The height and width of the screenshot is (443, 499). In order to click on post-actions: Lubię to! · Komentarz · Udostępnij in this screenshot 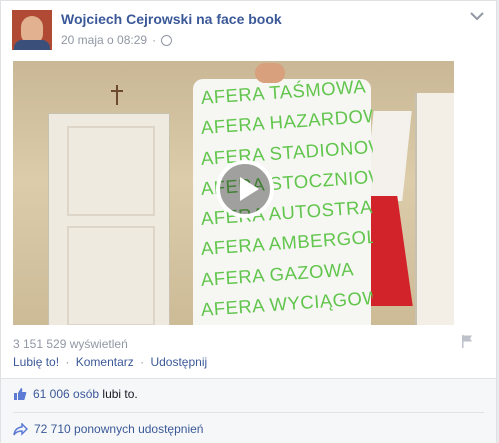, I will do `click(110, 362)`.